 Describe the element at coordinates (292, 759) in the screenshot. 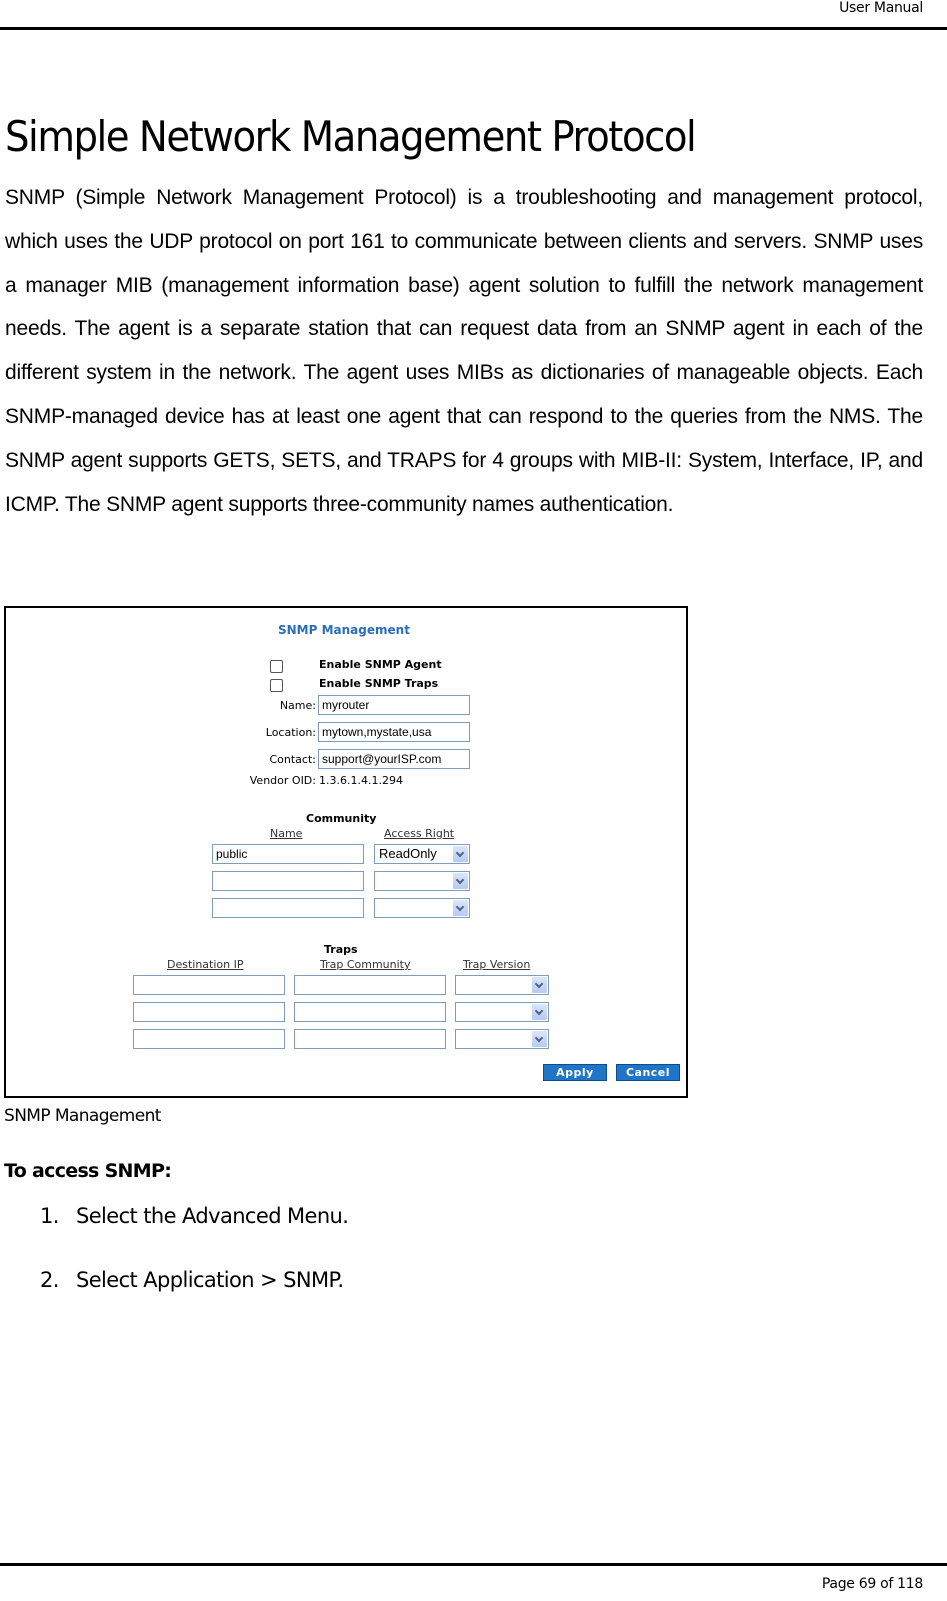

I see `contact-label: Contact:` at that location.